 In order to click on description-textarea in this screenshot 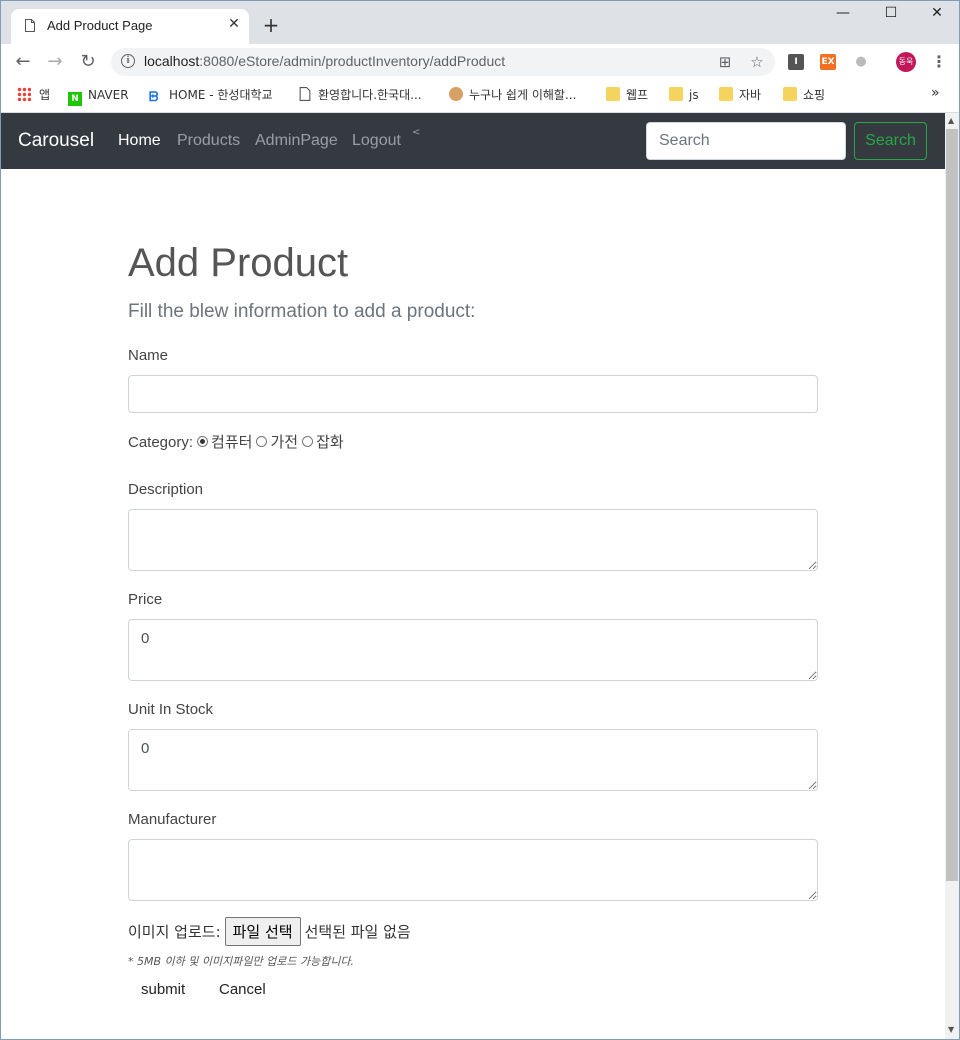, I will do `click(473, 540)`.